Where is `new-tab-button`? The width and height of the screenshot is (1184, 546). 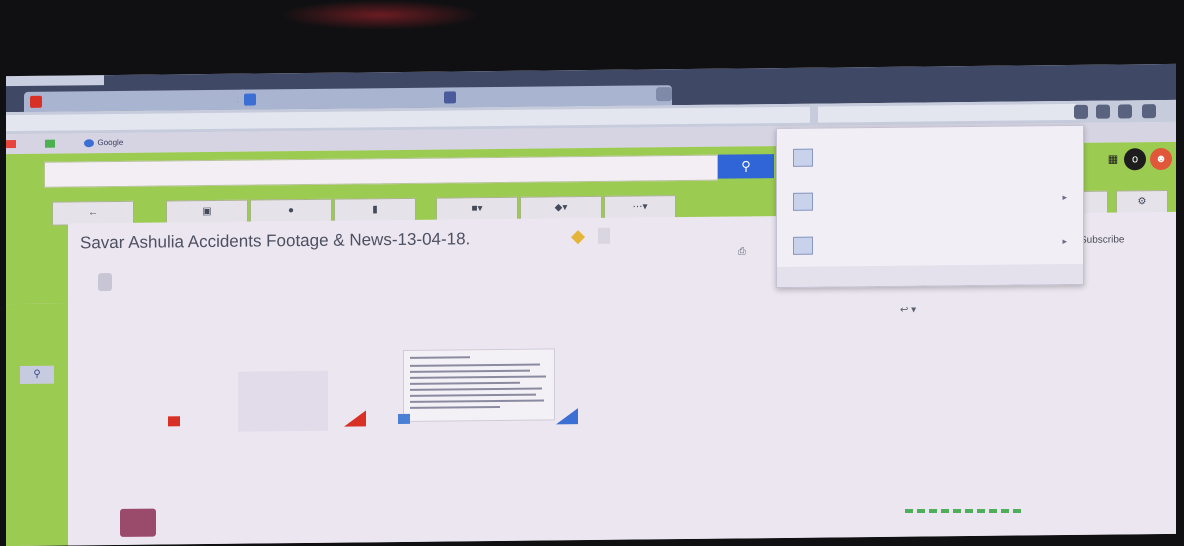 new-tab-button is located at coordinates (664, 94).